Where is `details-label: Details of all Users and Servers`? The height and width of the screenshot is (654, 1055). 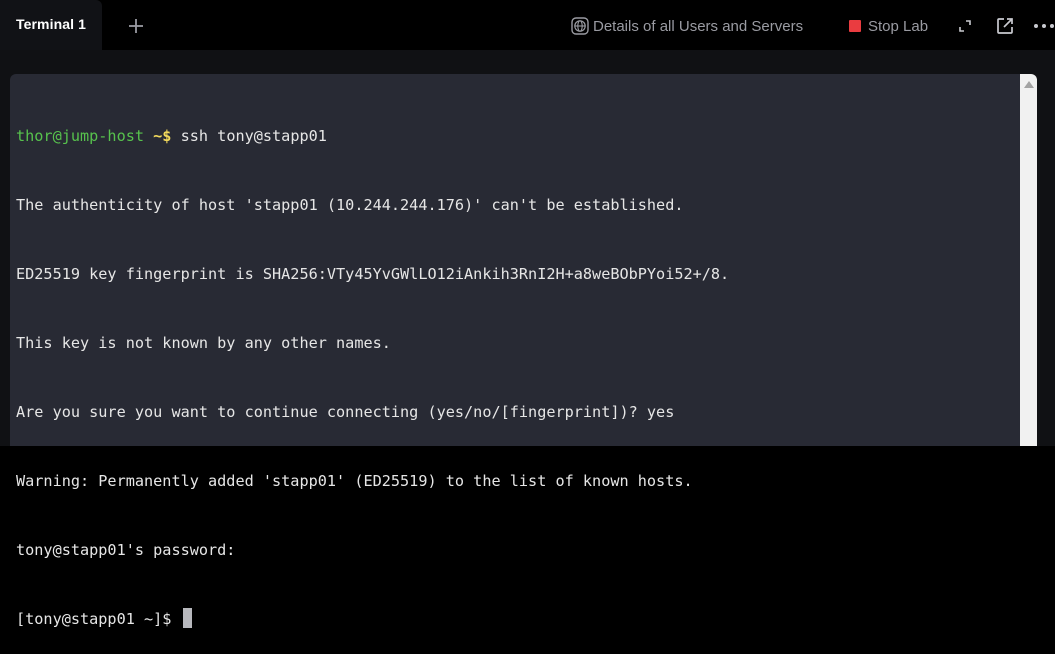 details-label: Details of all Users and Servers is located at coordinates (698, 26).